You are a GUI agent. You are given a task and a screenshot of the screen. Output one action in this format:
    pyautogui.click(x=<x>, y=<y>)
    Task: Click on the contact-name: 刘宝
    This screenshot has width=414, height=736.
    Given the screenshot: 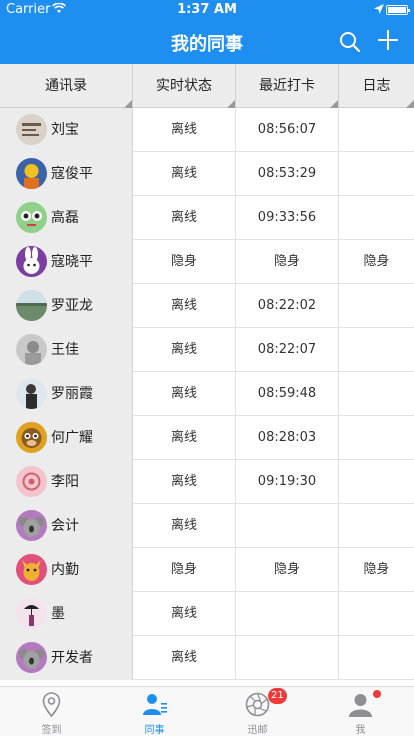 What is the action you would take?
    pyautogui.click(x=65, y=130)
    